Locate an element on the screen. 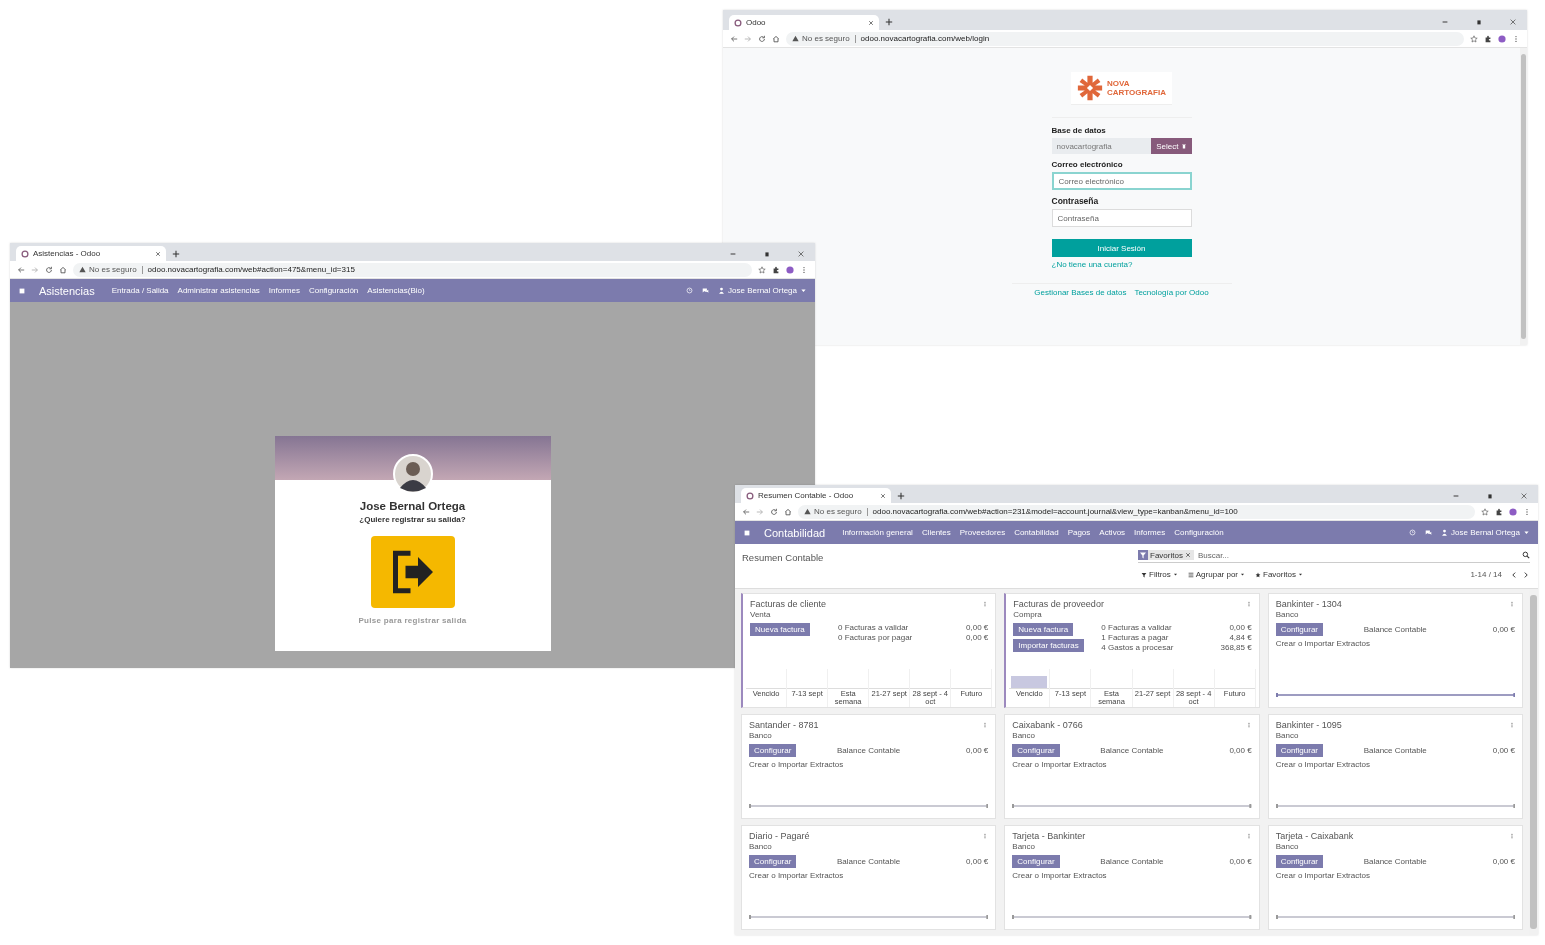 The image size is (1545, 945). browser-tab: Asistencias - Odoo is located at coordinates (91, 253).